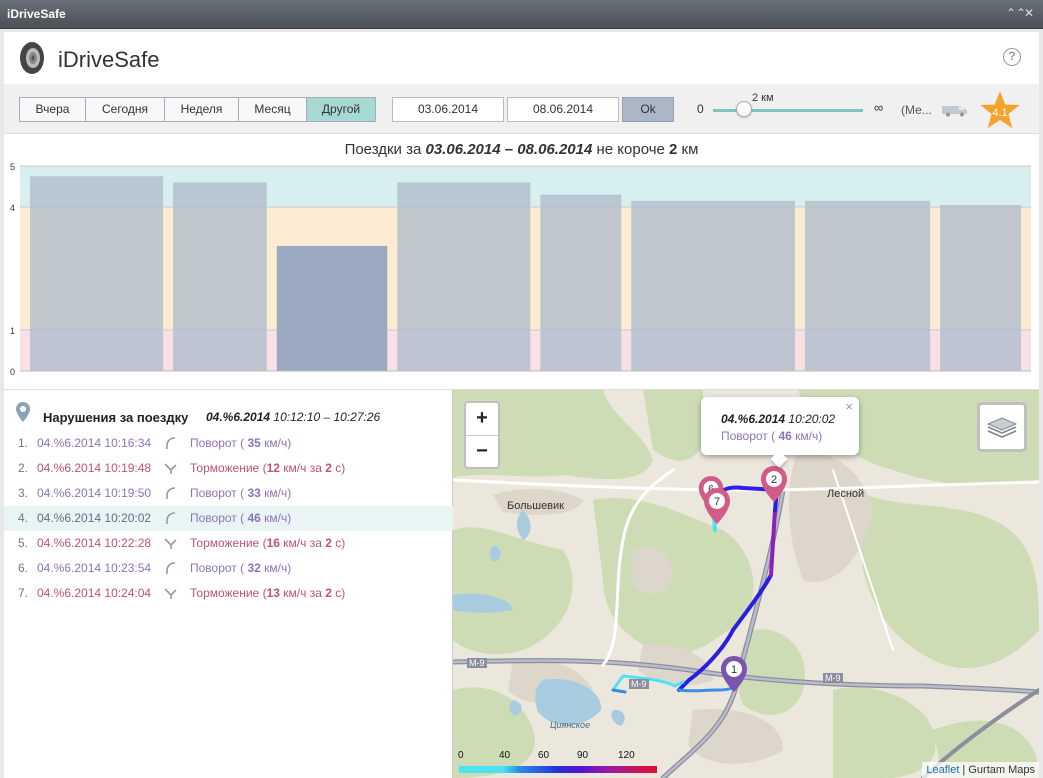 The image size is (1043, 778). What do you see at coordinates (544, 755) in the screenshot?
I see `speed-legend-60: 60` at bounding box center [544, 755].